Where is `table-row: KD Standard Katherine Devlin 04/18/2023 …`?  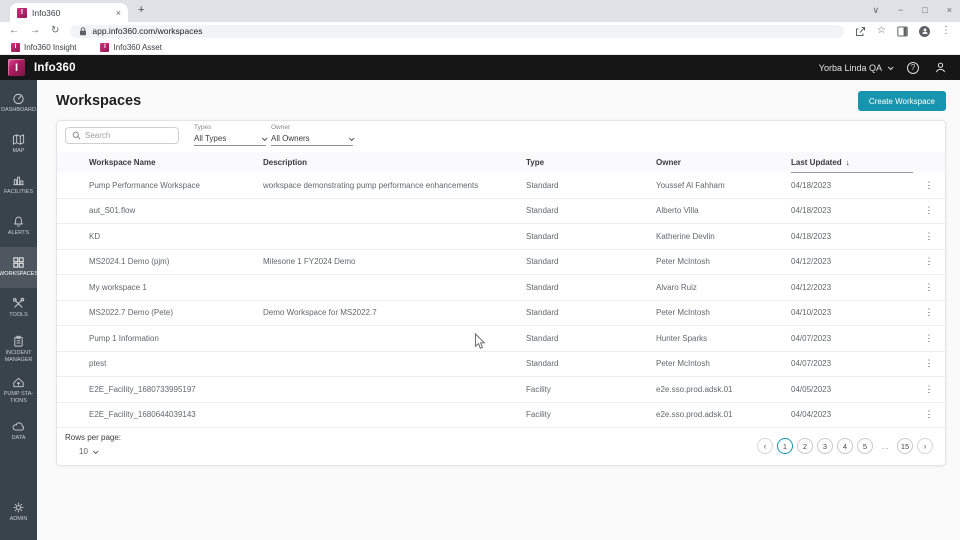 table-row: KD Standard Katherine Devlin 04/18/2023 … is located at coordinates (501, 237).